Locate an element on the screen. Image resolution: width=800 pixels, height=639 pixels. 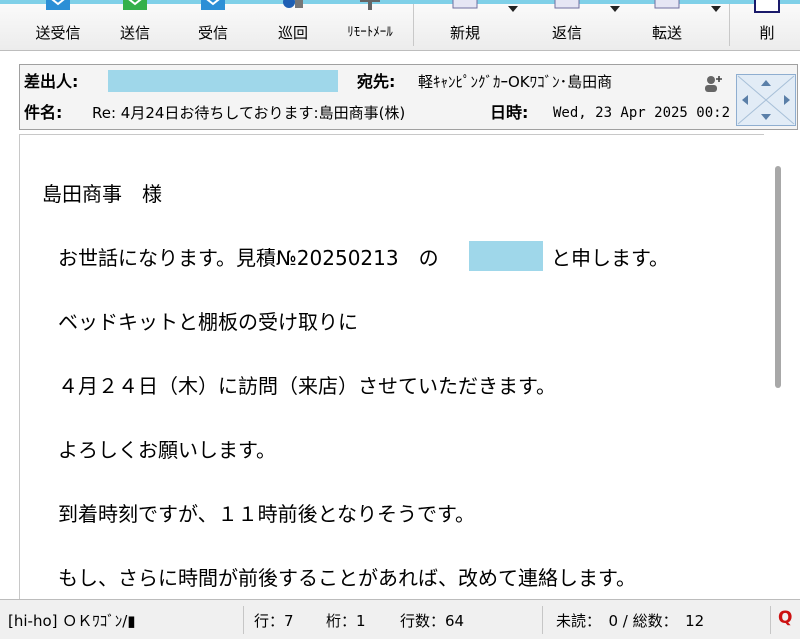
subject-label: 件名: is located at coordinates (43, 112).